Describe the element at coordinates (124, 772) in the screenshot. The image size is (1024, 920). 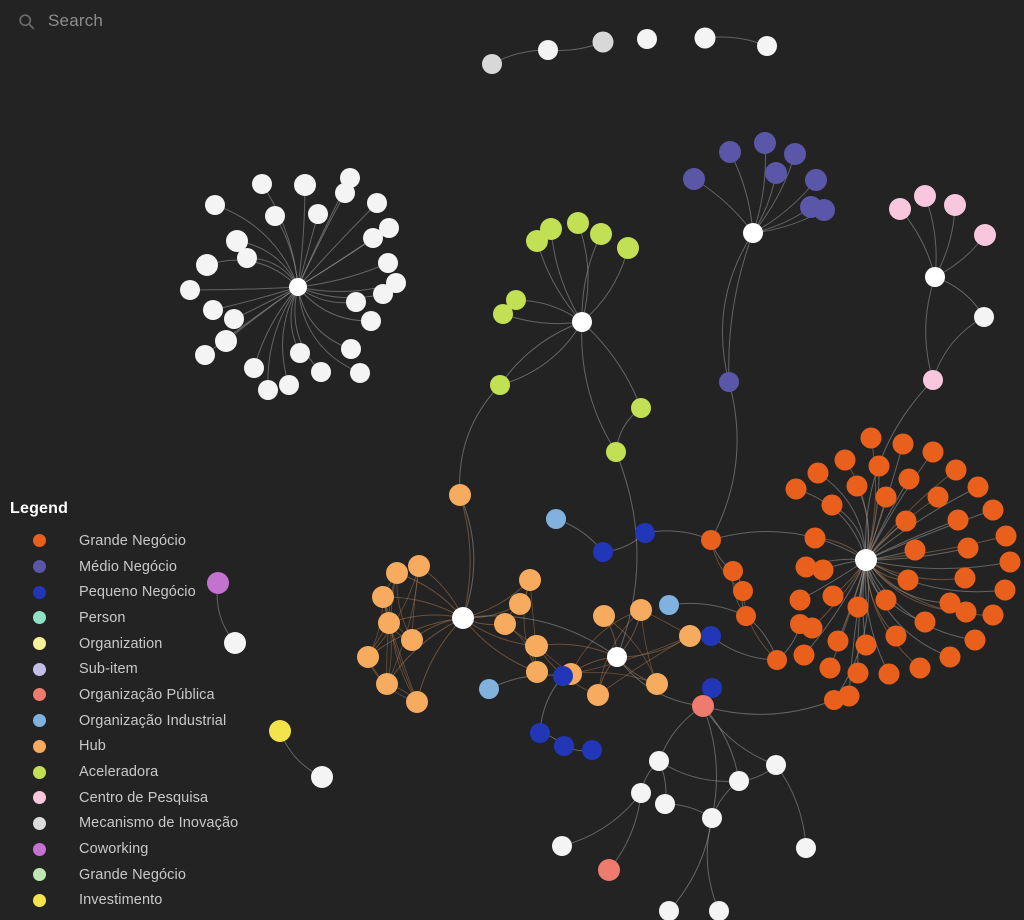
I see `legend-item: Aceleradora` at that location.